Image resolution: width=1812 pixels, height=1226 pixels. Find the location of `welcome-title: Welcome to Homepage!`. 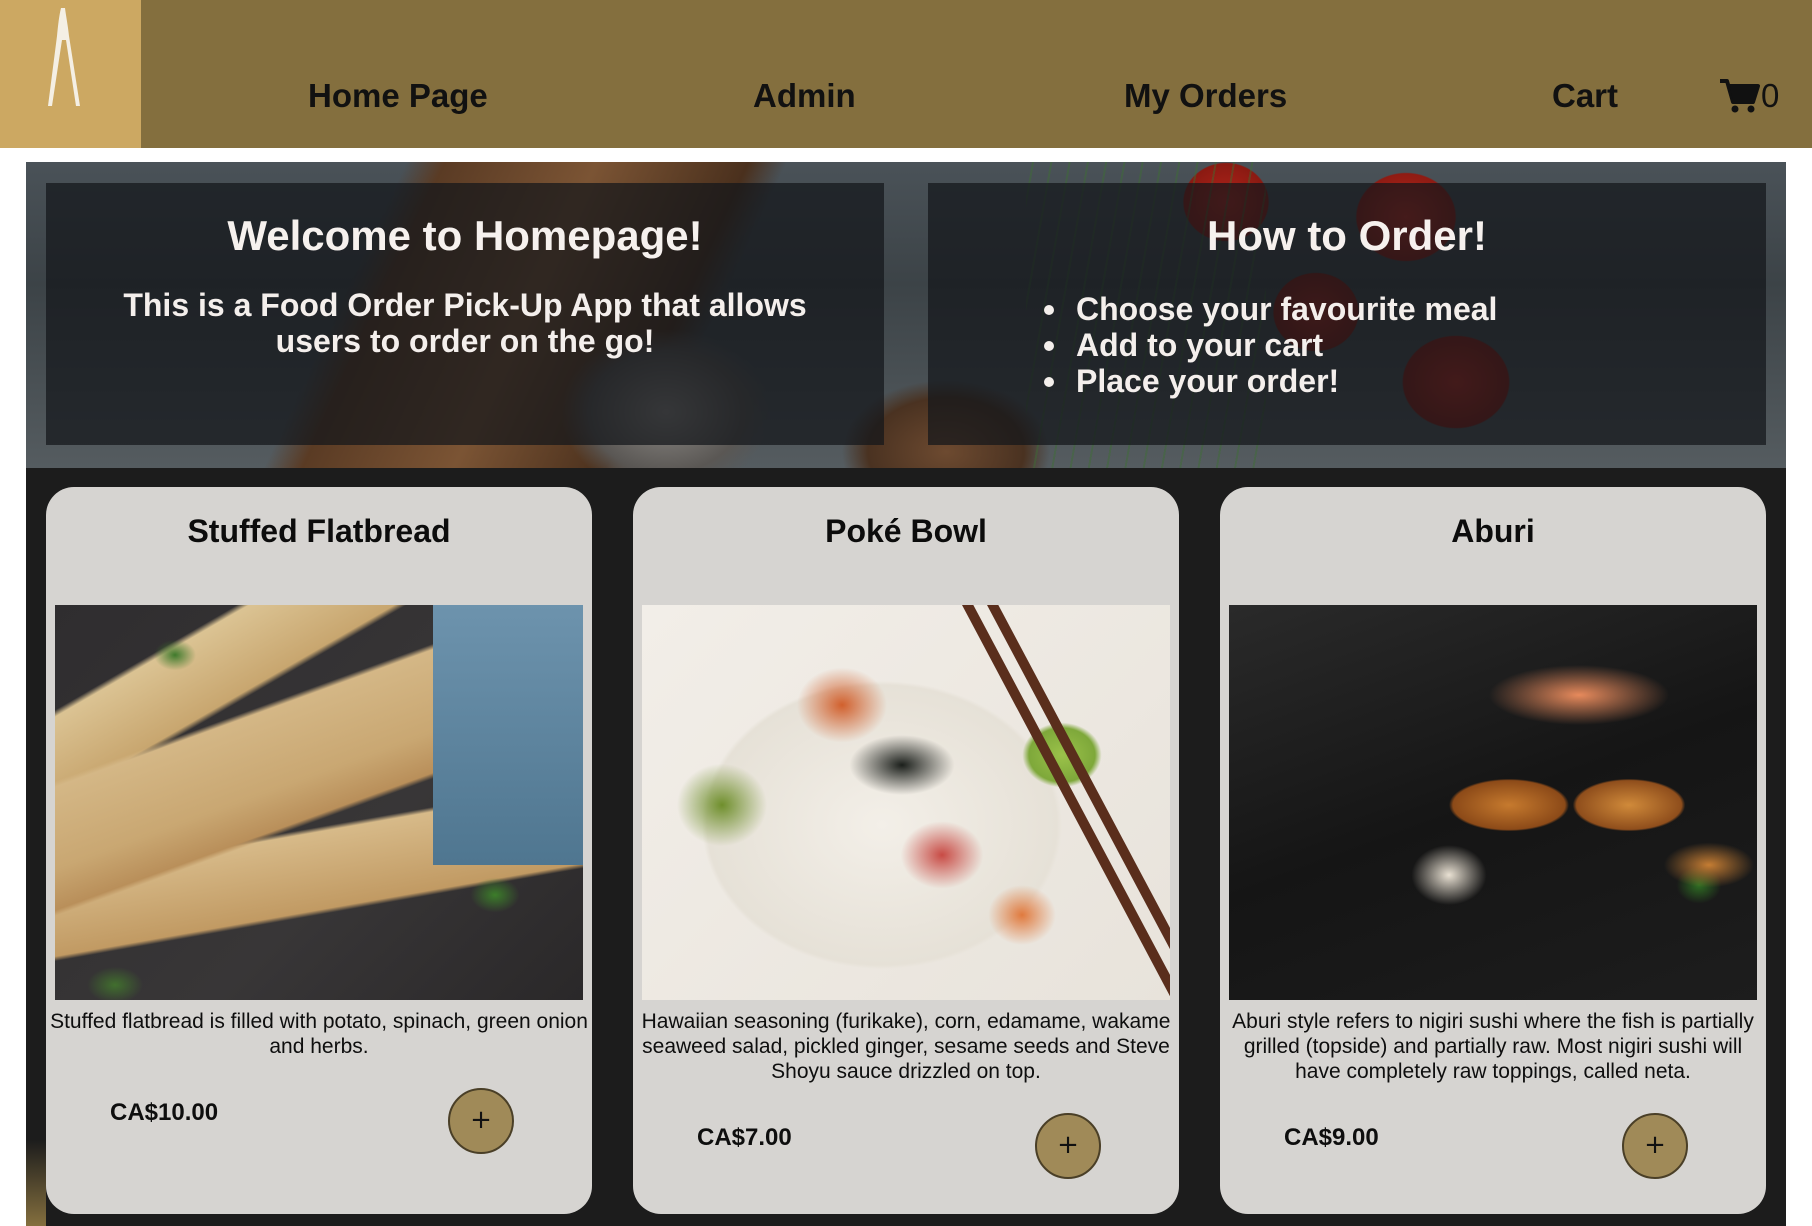

welcome-title: Welcome to Homepage! is located at coordinates (465, 235).